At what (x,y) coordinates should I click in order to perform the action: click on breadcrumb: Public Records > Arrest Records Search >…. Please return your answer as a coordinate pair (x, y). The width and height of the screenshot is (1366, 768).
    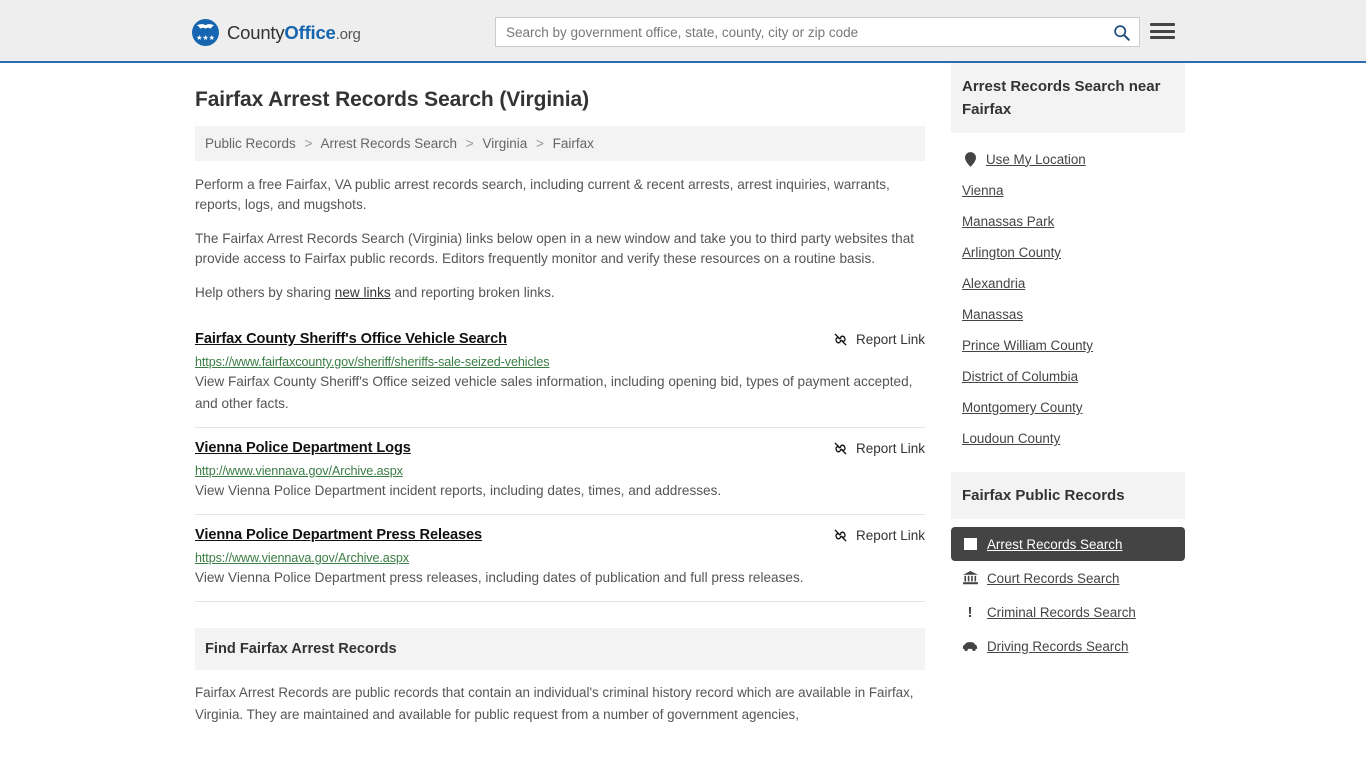
    Looking at the image, I should click on (560, 143).